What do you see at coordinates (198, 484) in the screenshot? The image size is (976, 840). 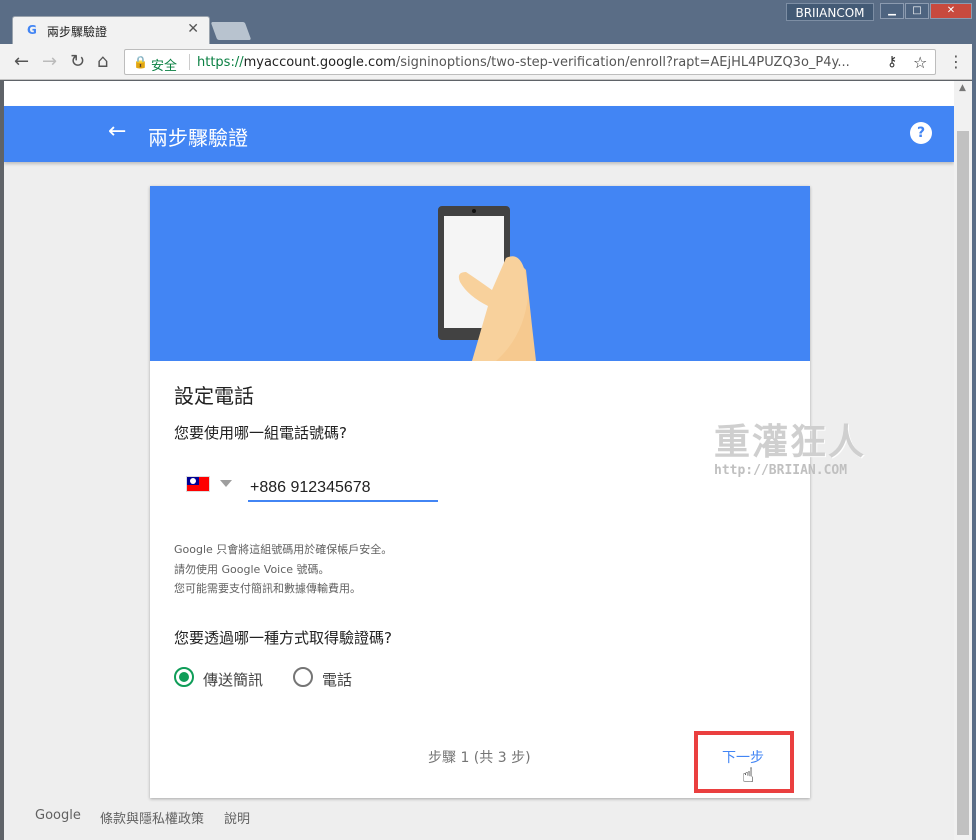 I see `taiwan-flag-icon` at bounding box center [198, 484].